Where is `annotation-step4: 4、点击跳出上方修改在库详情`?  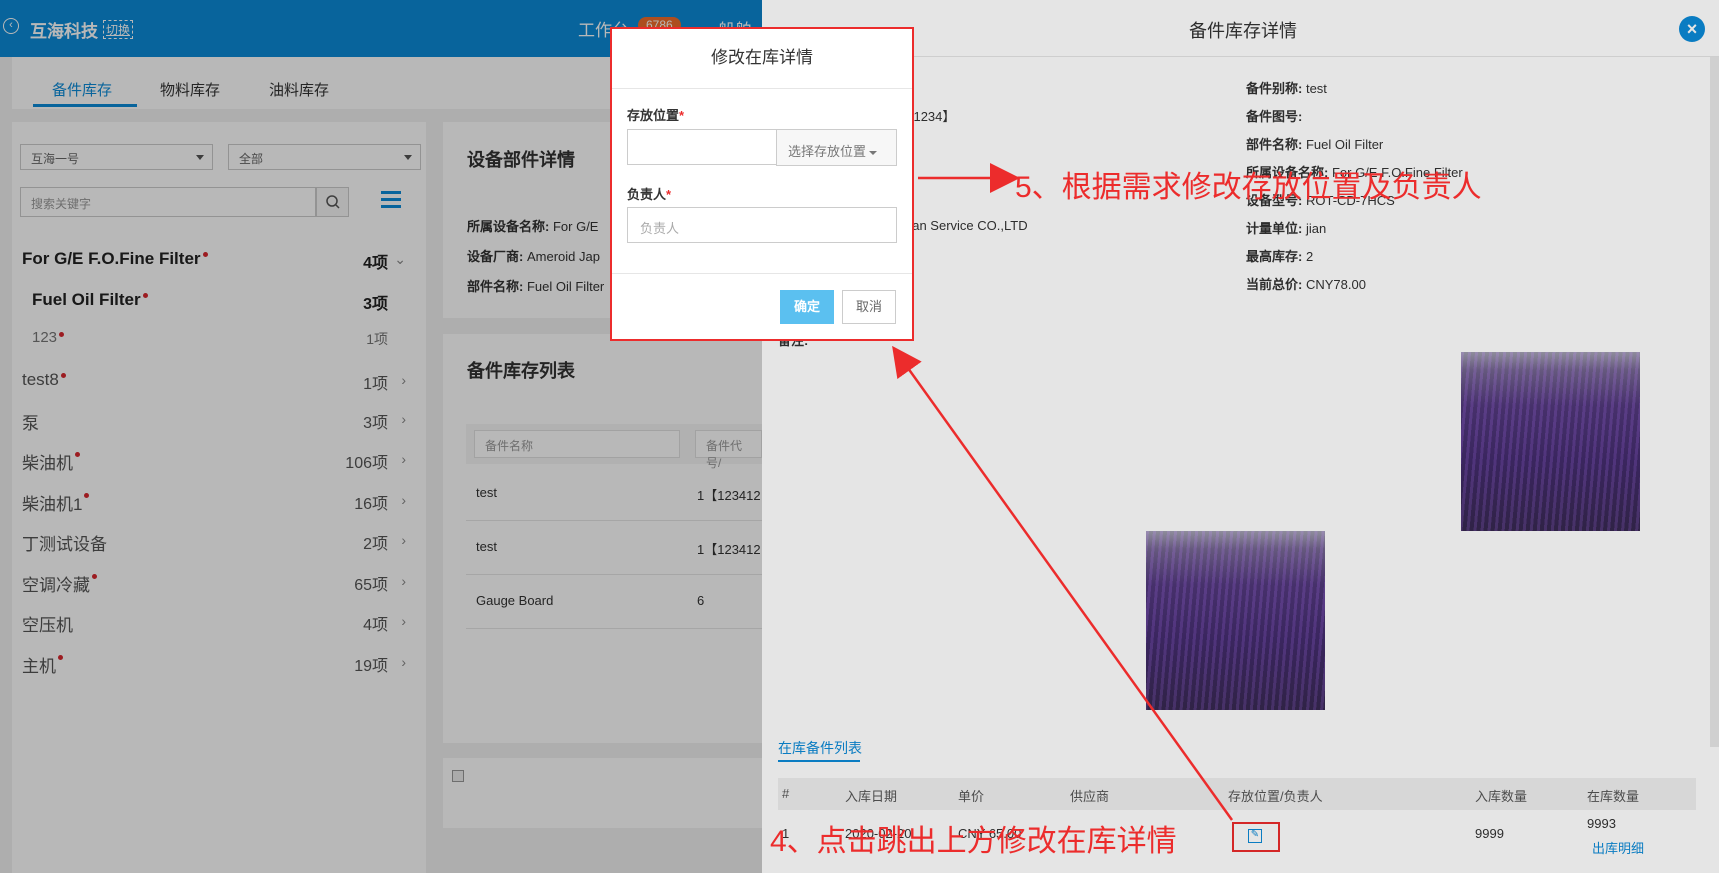 annotation-step4: 4、点击跳出上方修改在库详情 is located at coordinates (973, 841).